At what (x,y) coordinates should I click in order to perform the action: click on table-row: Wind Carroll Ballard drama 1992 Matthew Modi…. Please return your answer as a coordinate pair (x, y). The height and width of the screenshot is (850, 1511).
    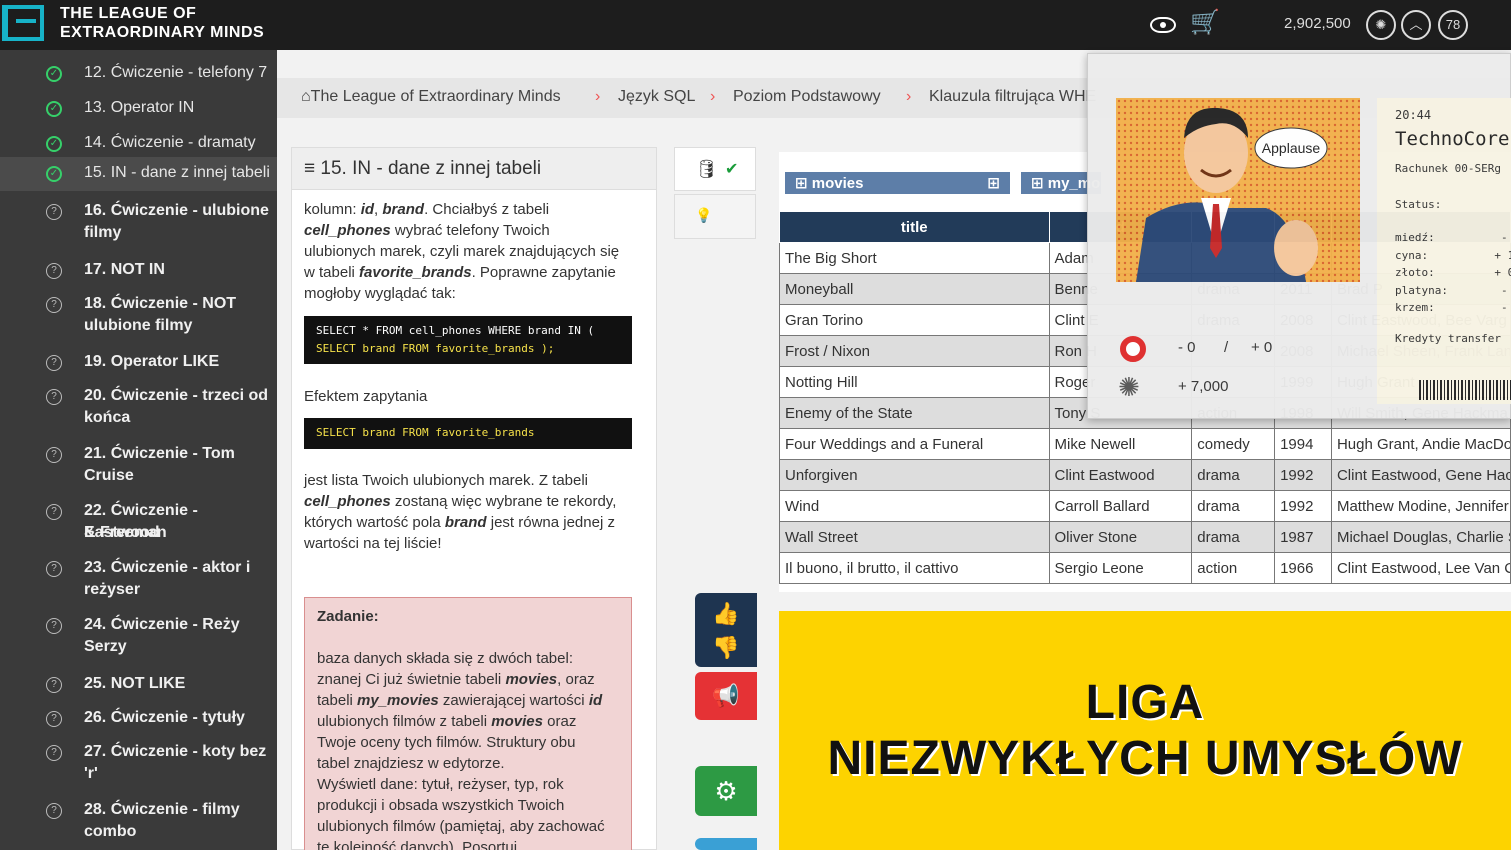
    Looking at the image, I should click on (1145, 506).